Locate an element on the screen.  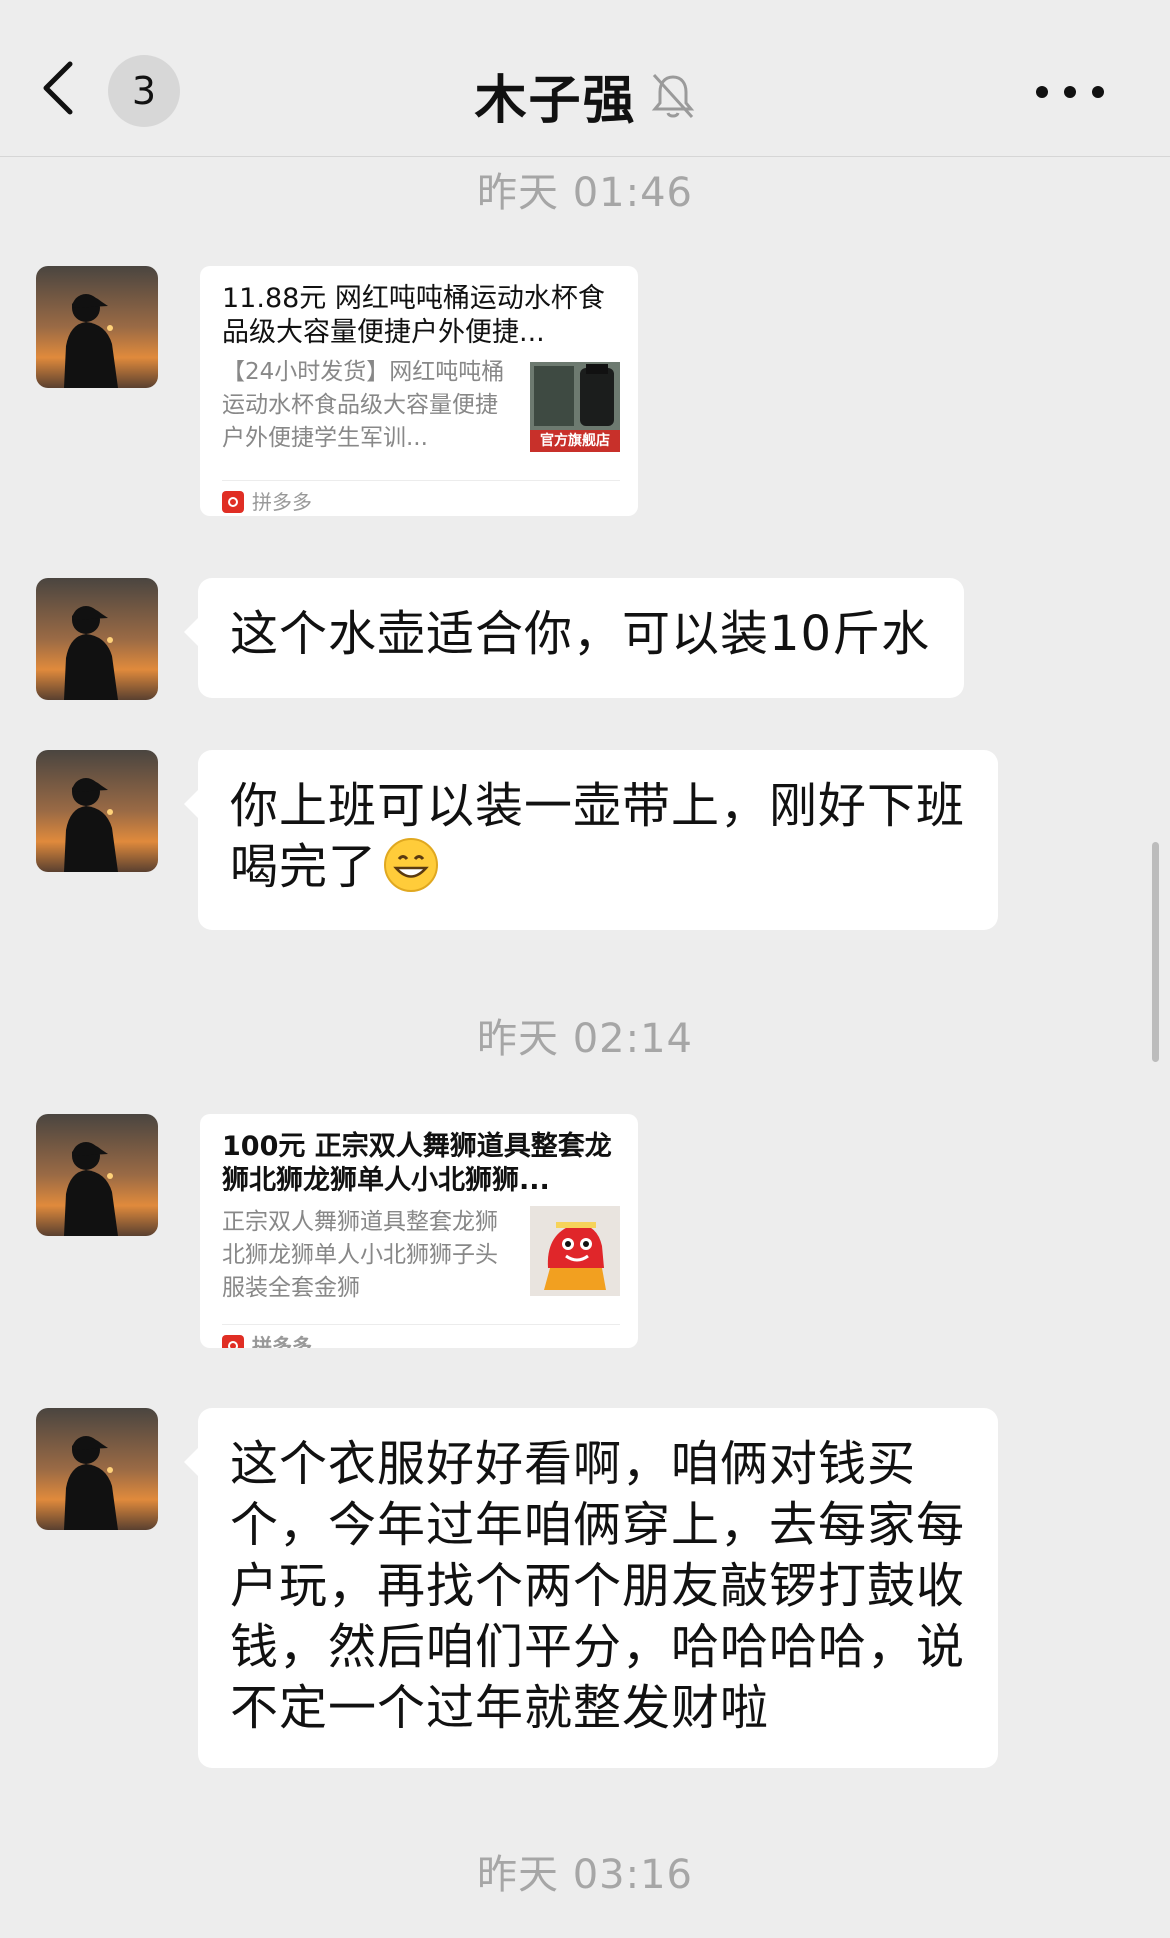
grinning-face-icon is located at coordinates (411, 865).